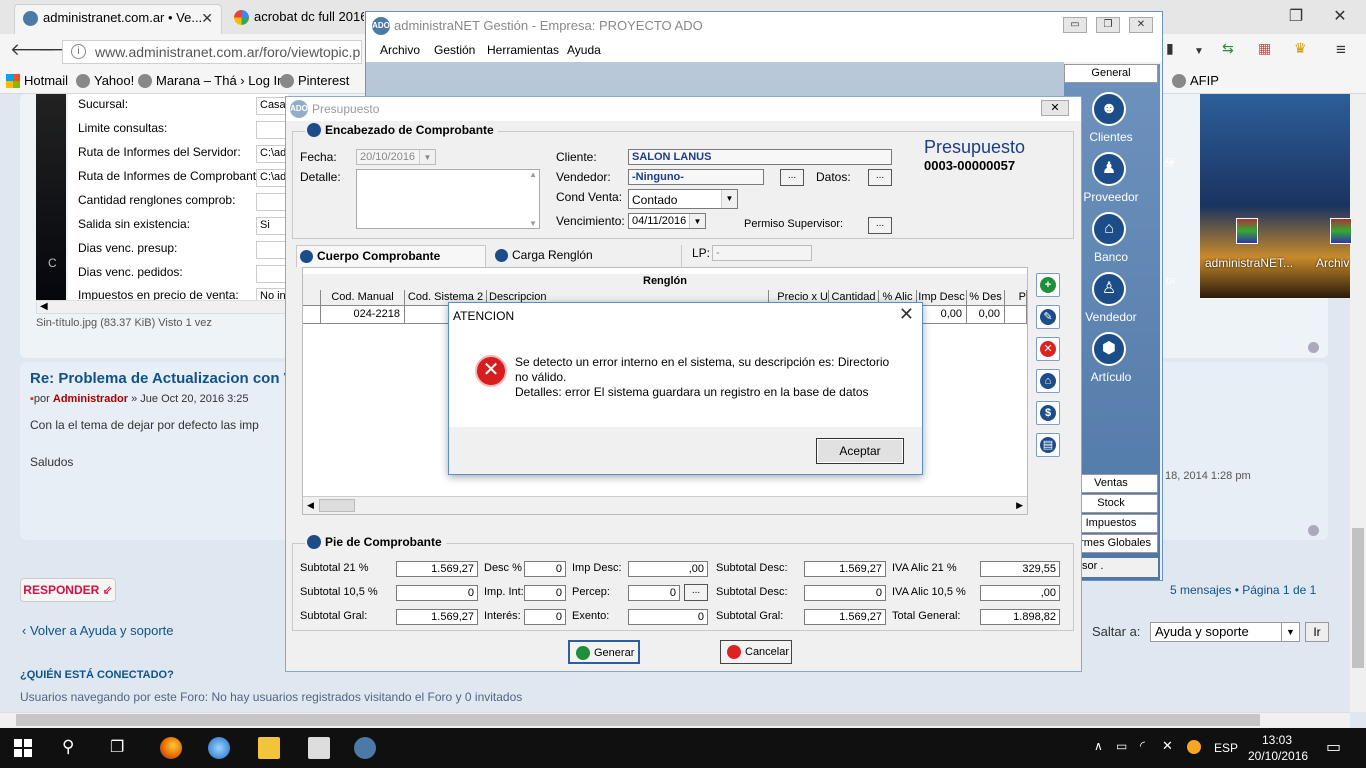 The image size is (1366, 768). I want to click on bank-icon: ⌂, so click(1109, 229).